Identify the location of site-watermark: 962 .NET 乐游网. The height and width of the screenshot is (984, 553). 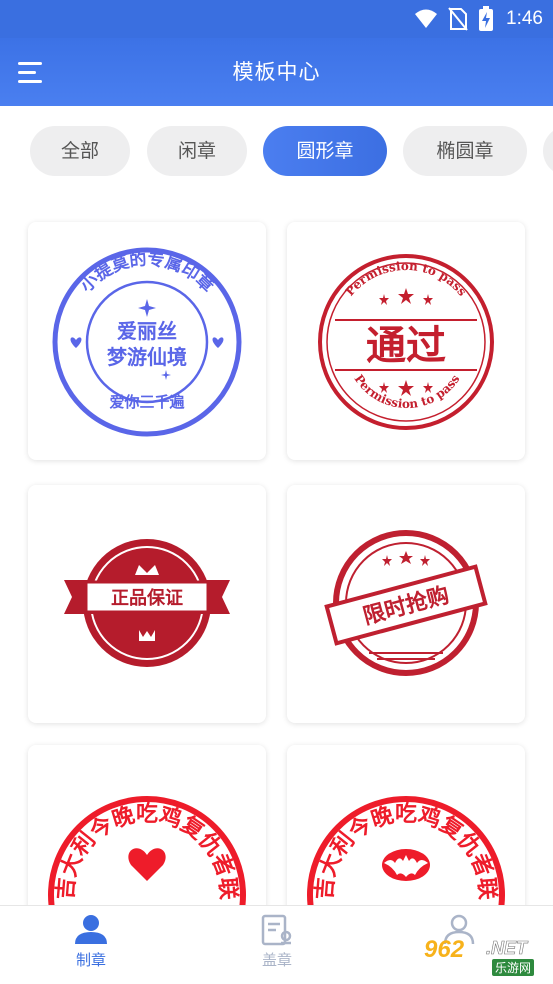
(480, 955).